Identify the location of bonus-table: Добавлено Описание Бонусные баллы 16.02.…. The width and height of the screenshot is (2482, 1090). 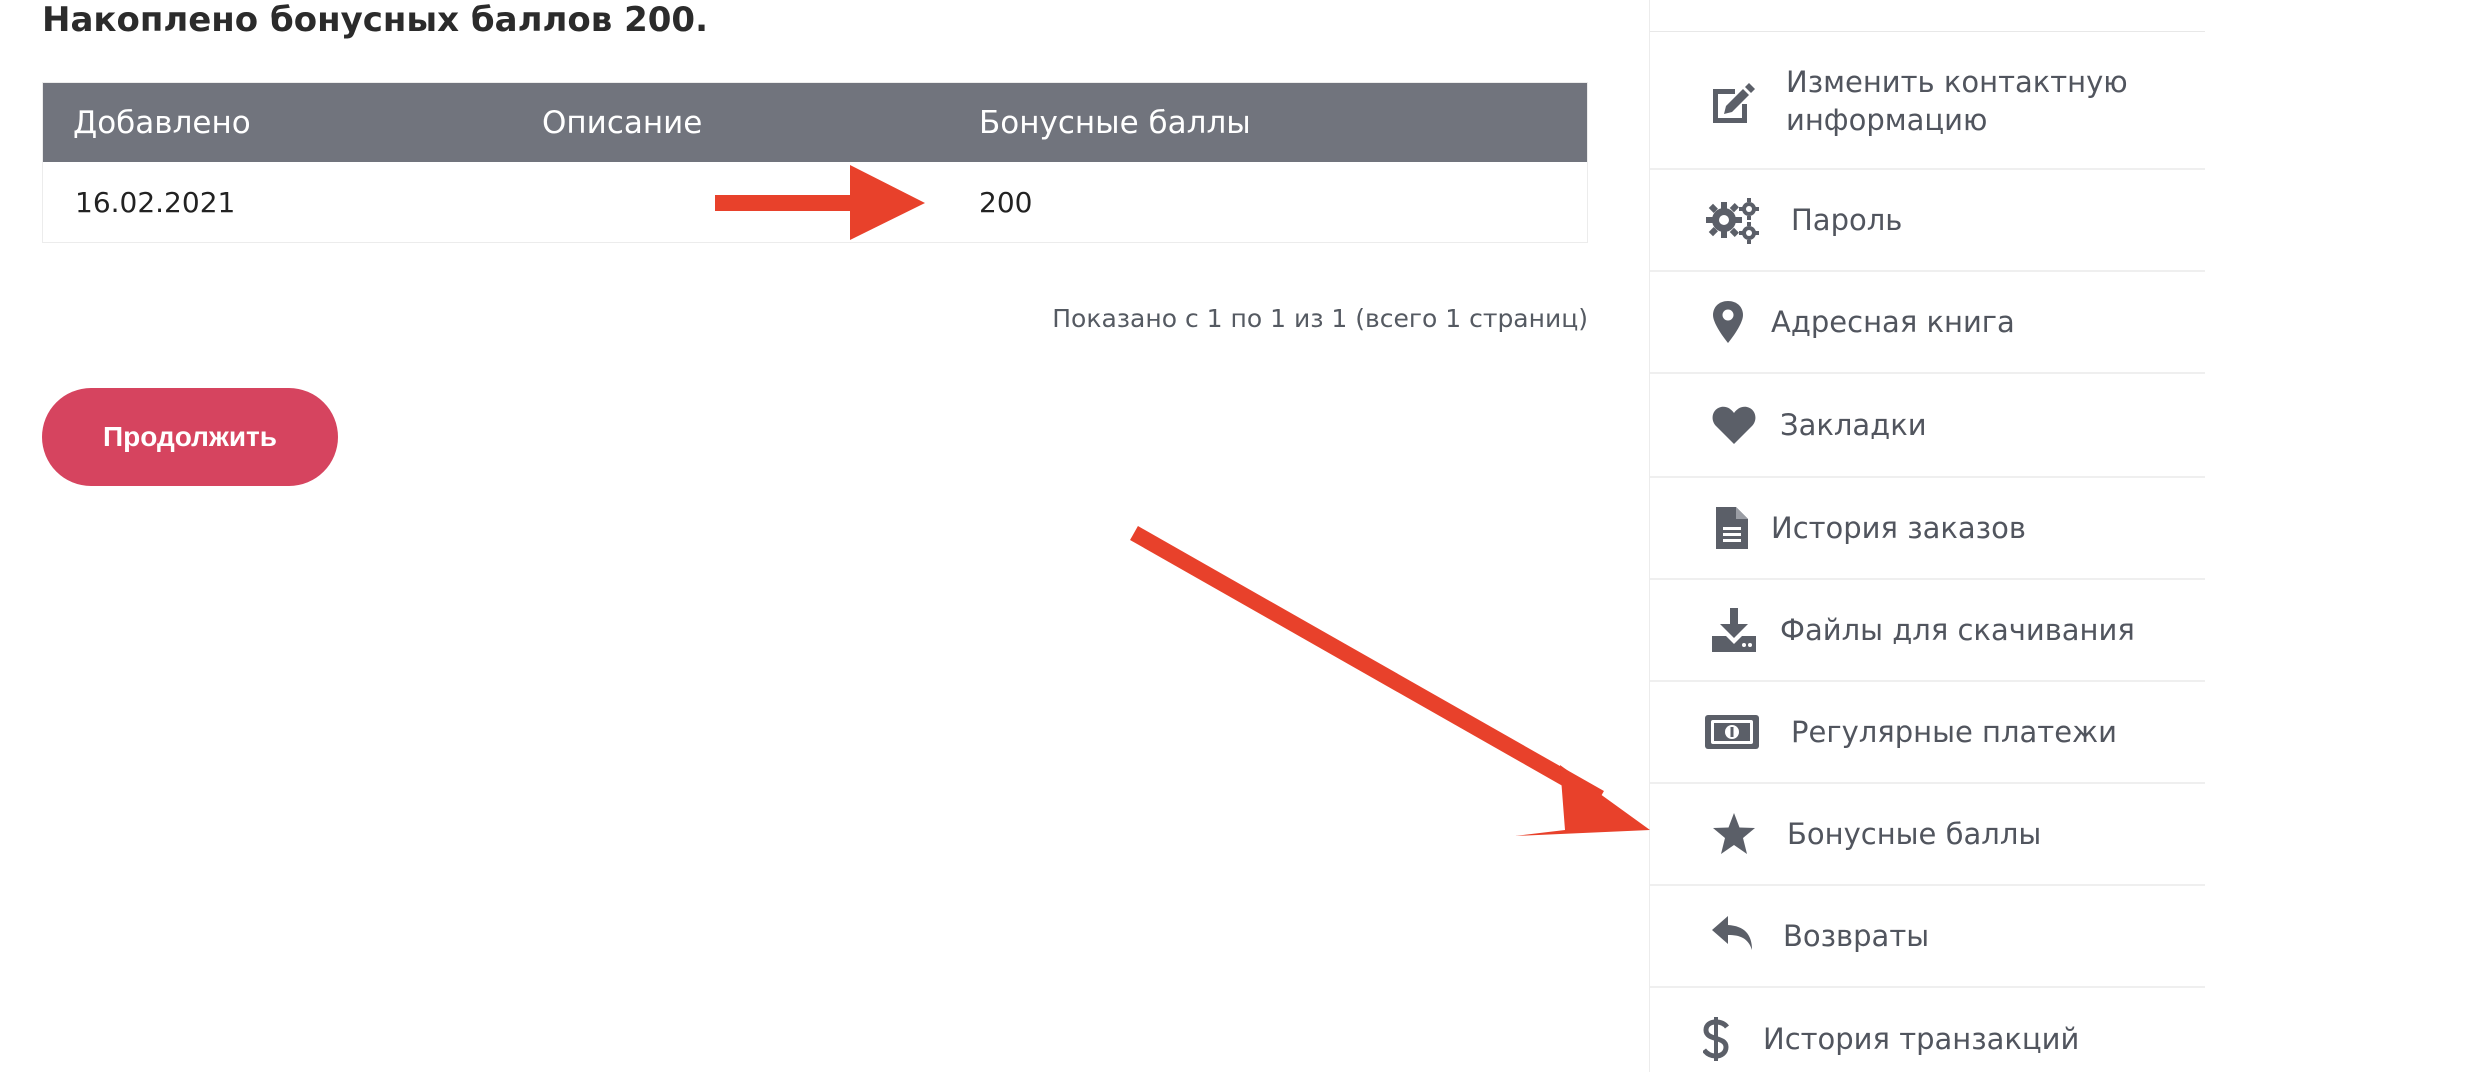
(815, 162).